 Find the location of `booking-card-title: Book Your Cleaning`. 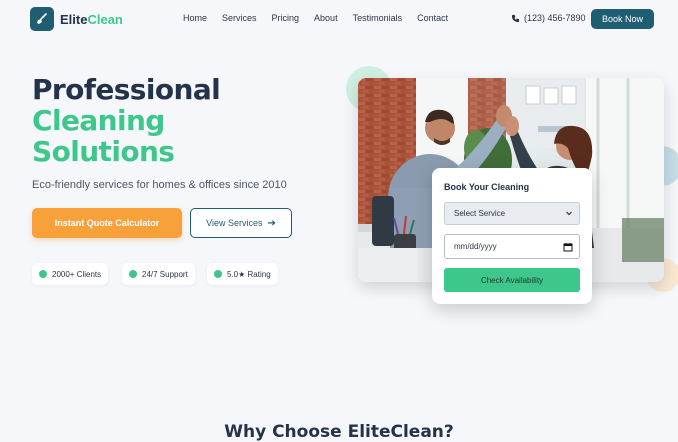

booking-card-title: Book Your Cleaning is located at coordinates (487, 187).